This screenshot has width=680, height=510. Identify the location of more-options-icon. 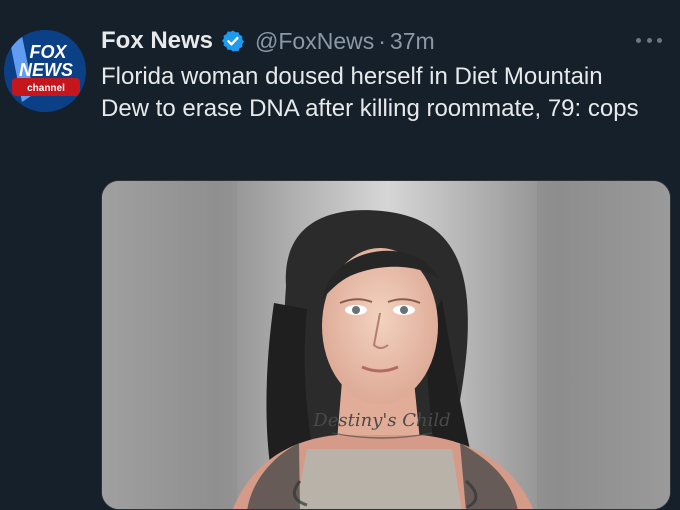
(649, 40).